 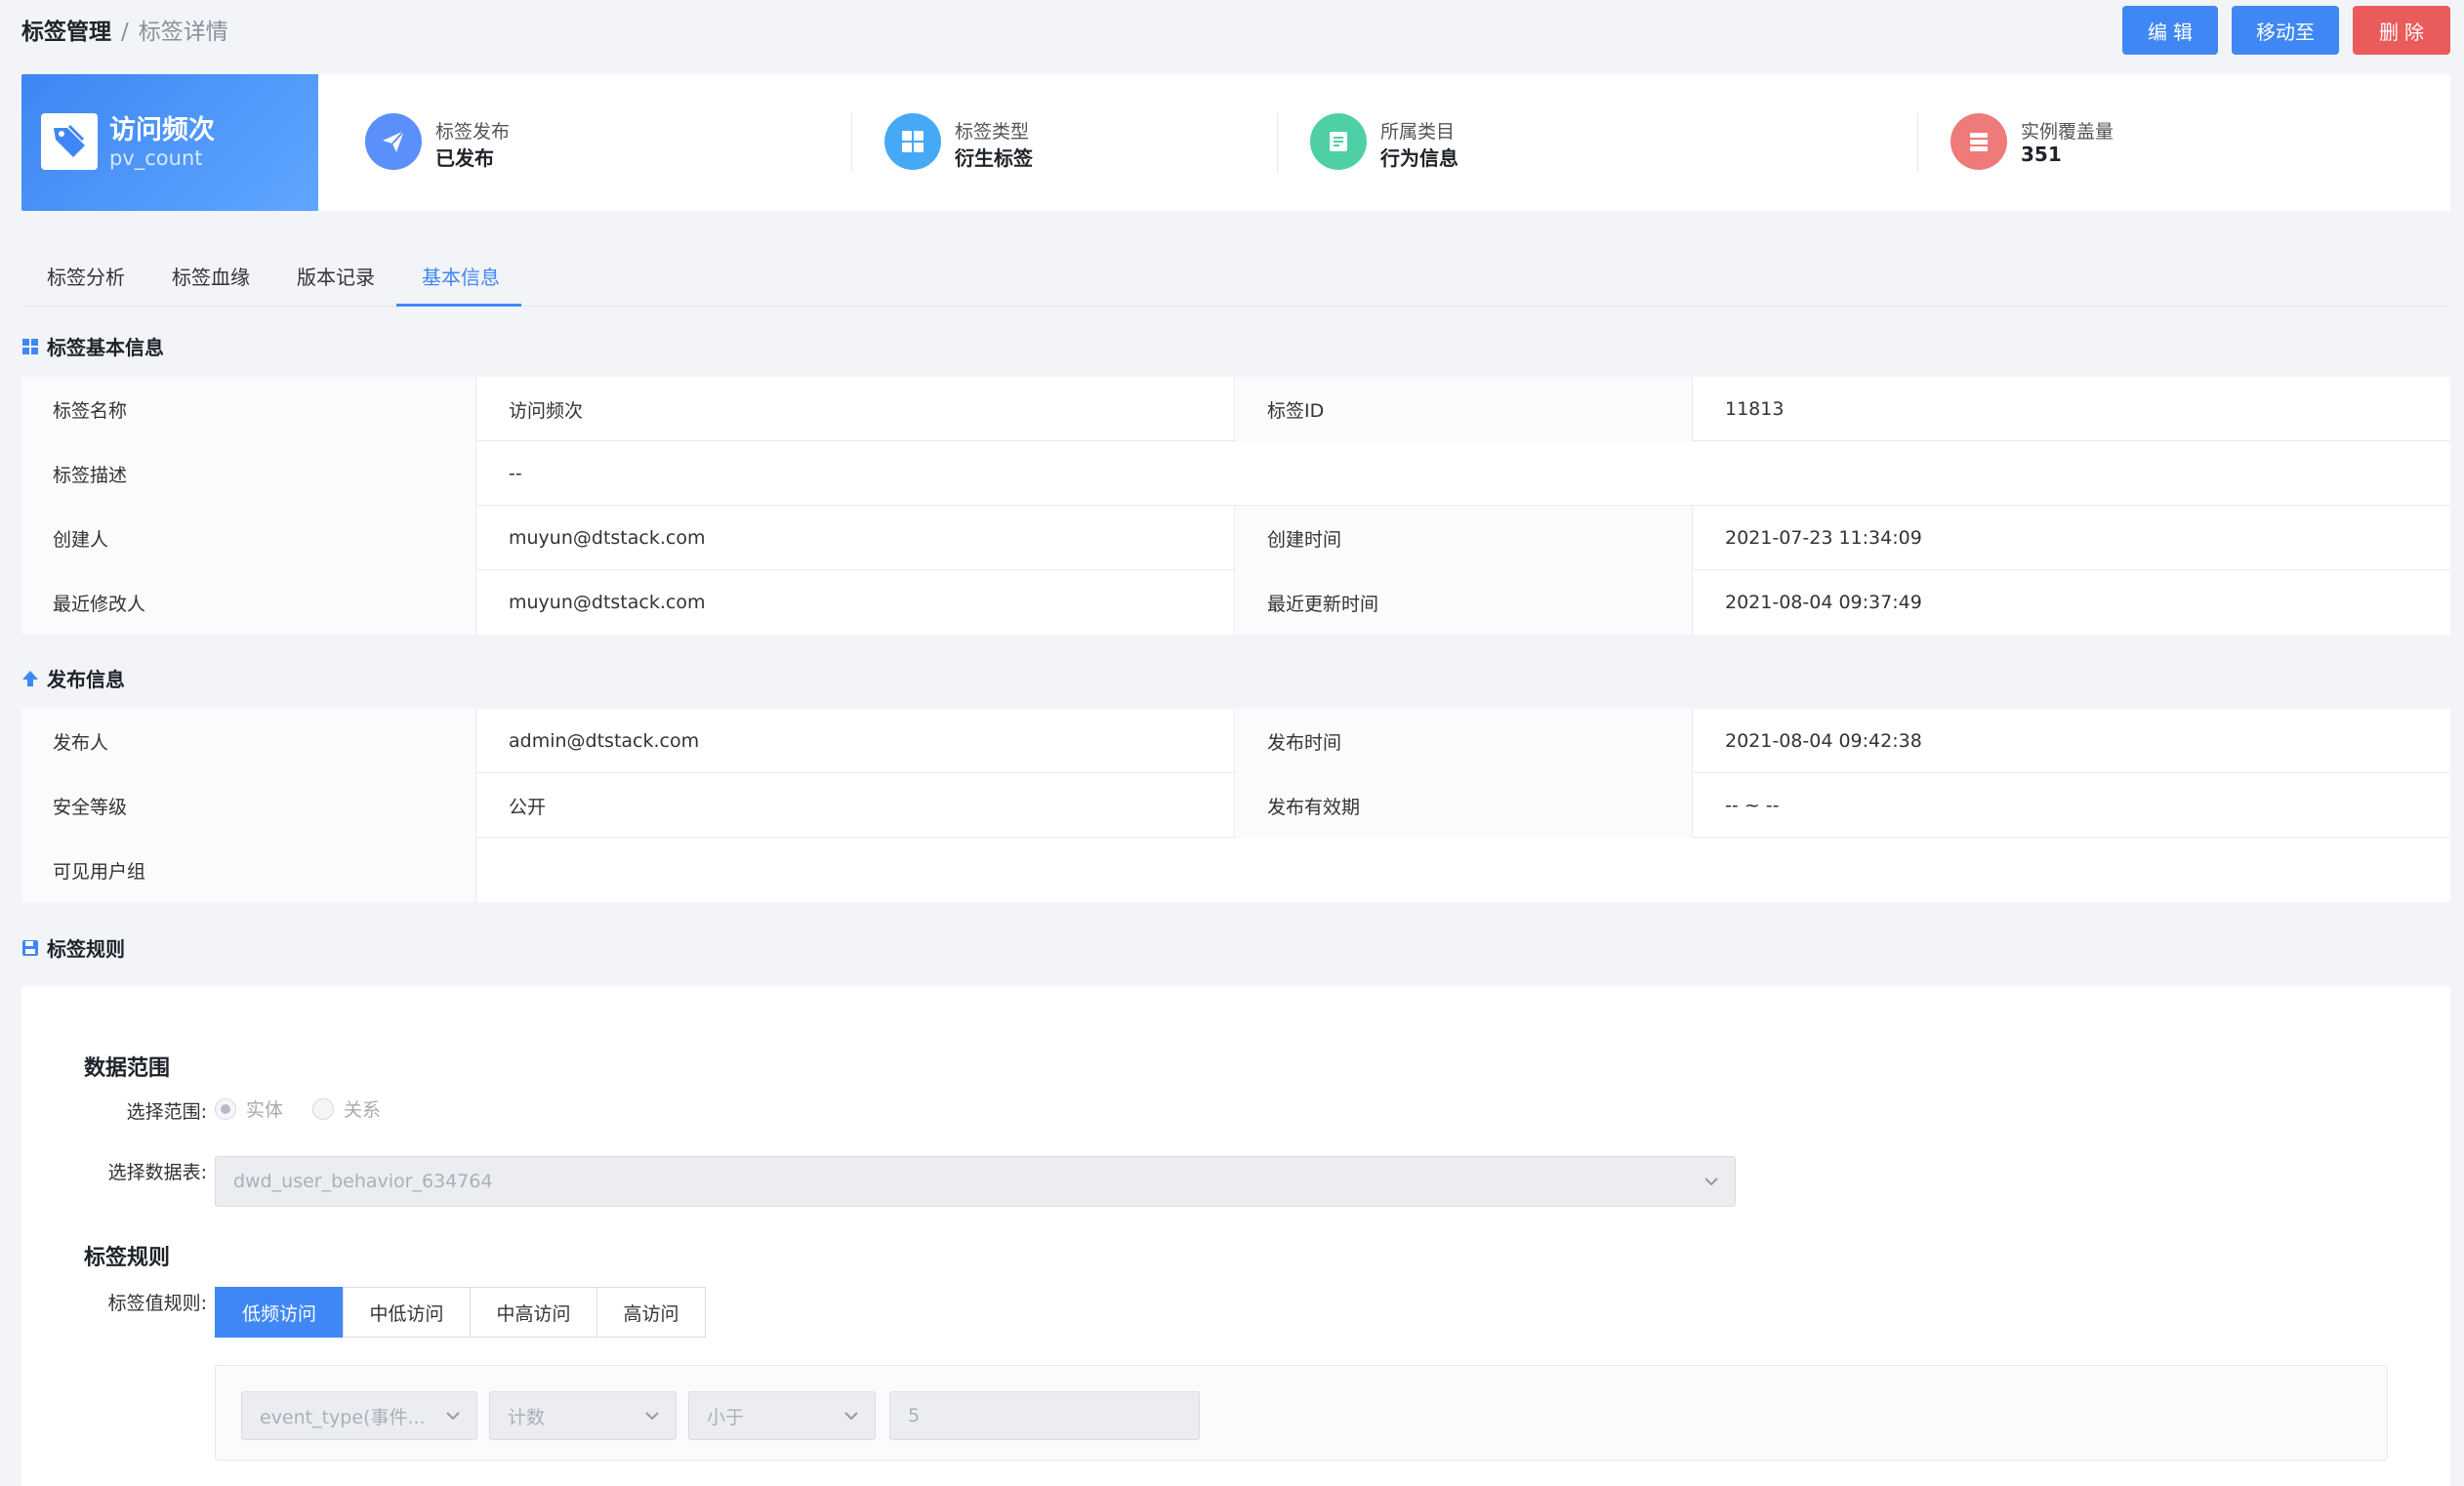 What do you see at coordinates (1464, 409) in the screenshot?
I see `field-key: 标签ID` at bounding box center [1464, 409].